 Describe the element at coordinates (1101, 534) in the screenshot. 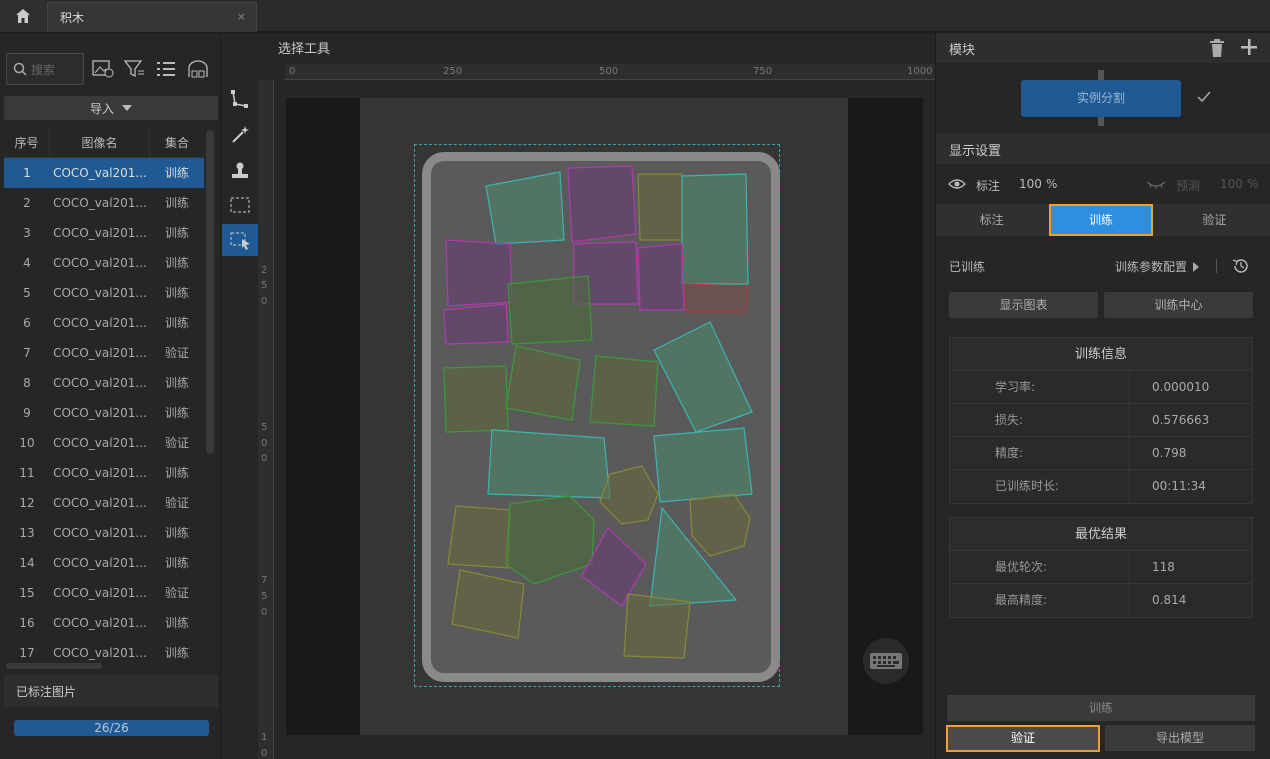

I see `best-result-title: 最优结果` at that location.